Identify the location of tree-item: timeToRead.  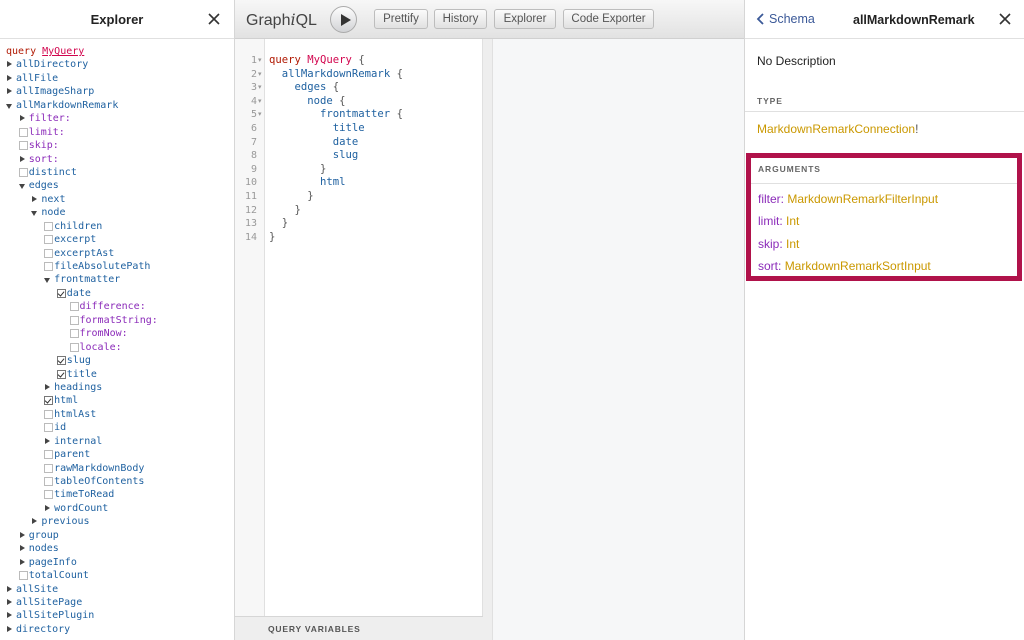
(117, 494).